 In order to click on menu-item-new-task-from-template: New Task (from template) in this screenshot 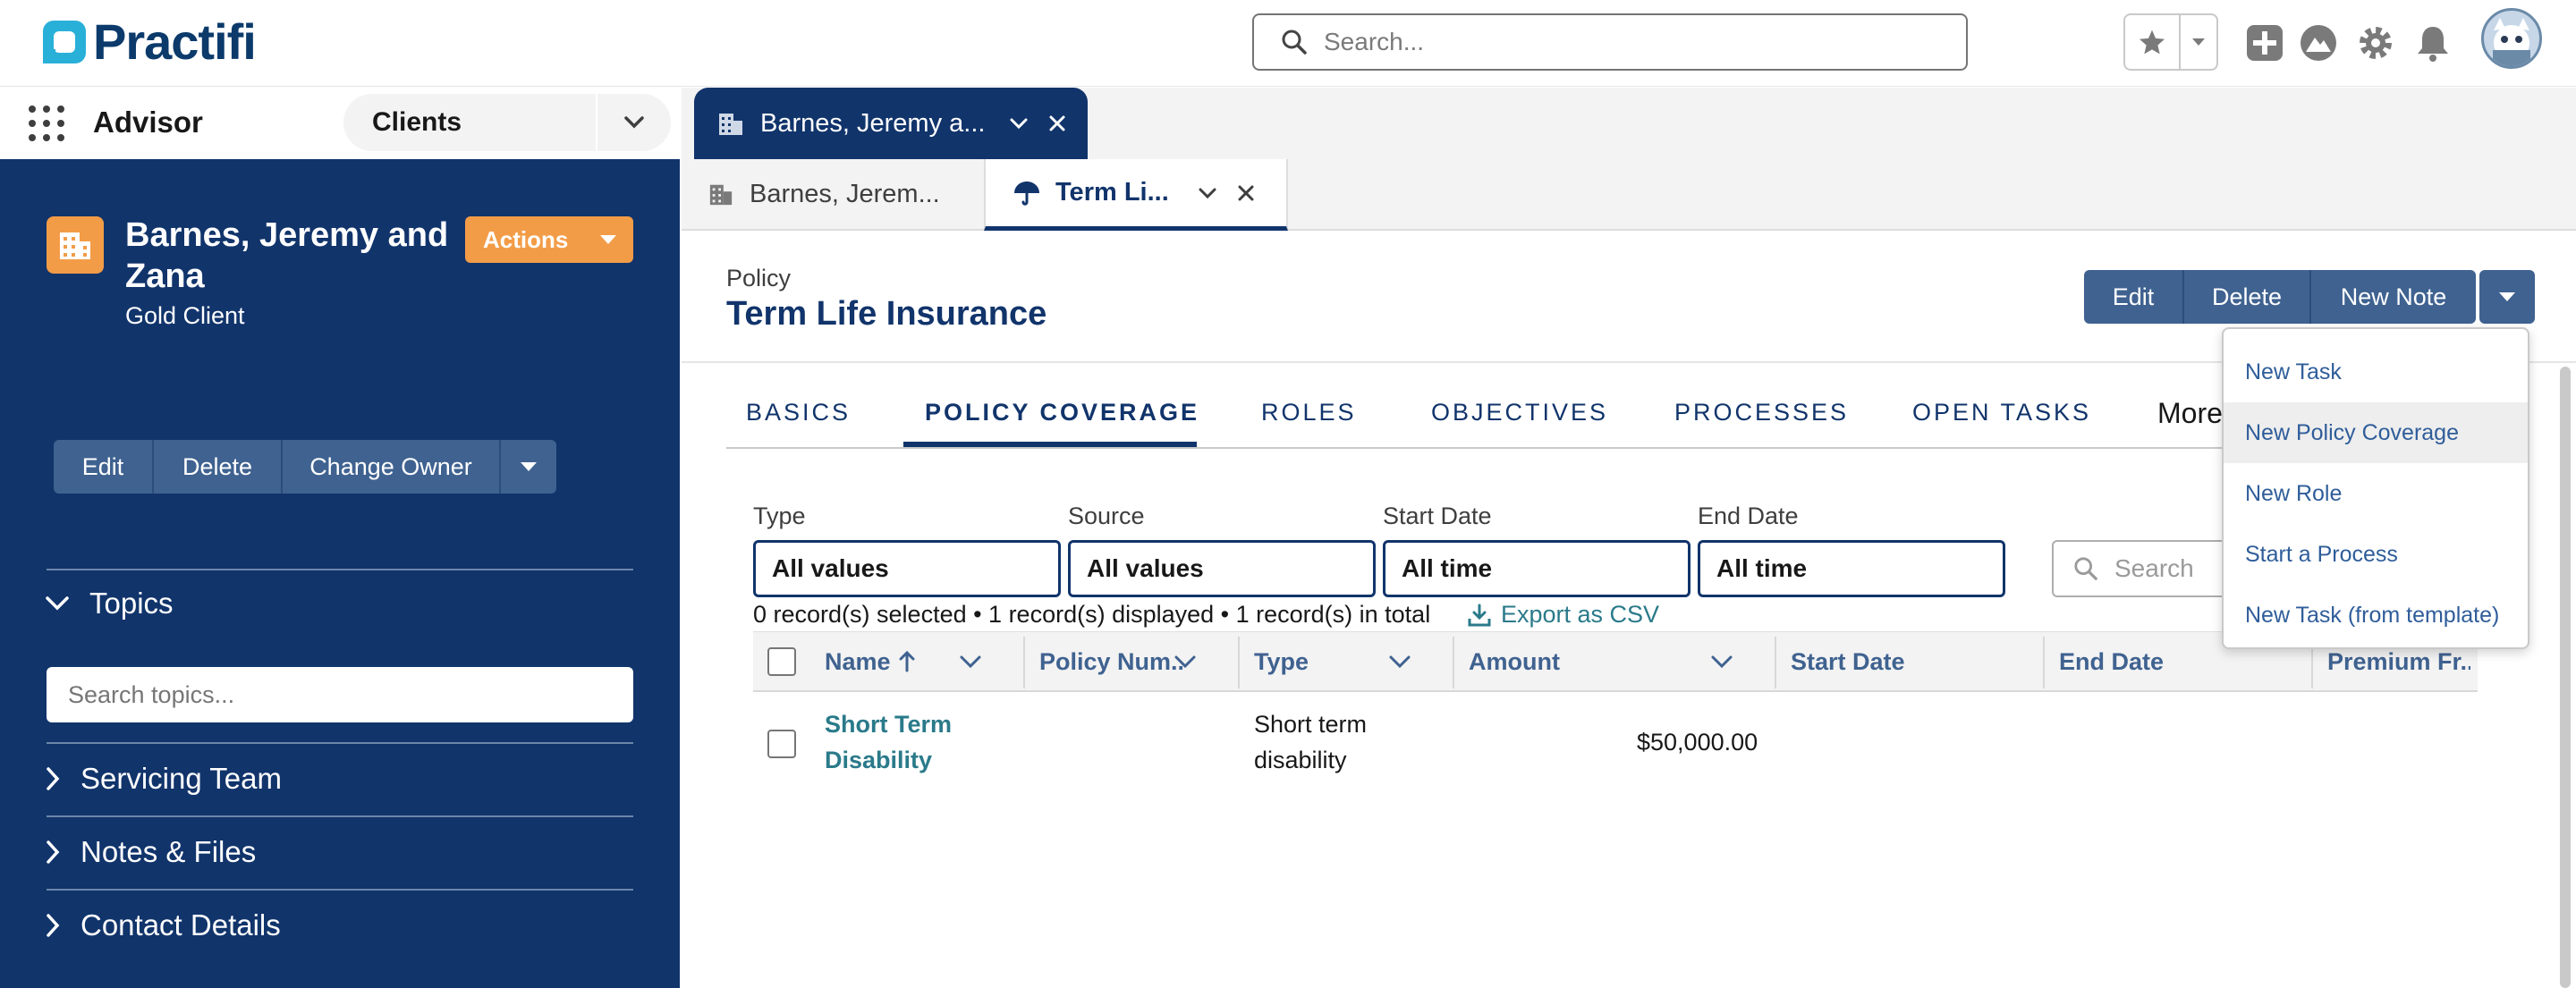, I will do `click(2376, 616)`.